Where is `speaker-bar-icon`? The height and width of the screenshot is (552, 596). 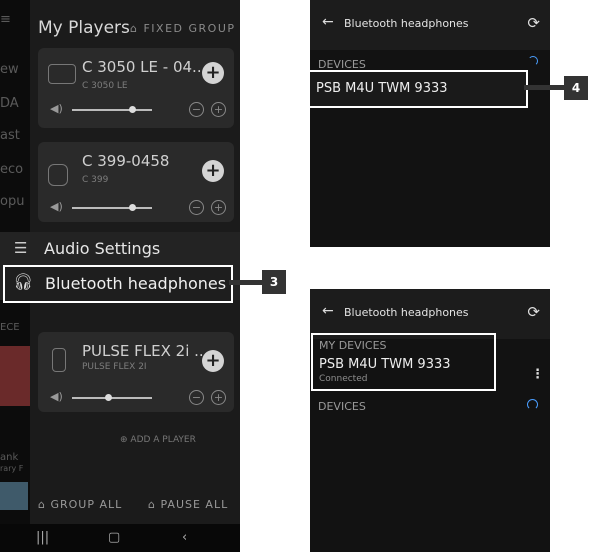 speaker-bar-icon is located at coordinates (62, 74).